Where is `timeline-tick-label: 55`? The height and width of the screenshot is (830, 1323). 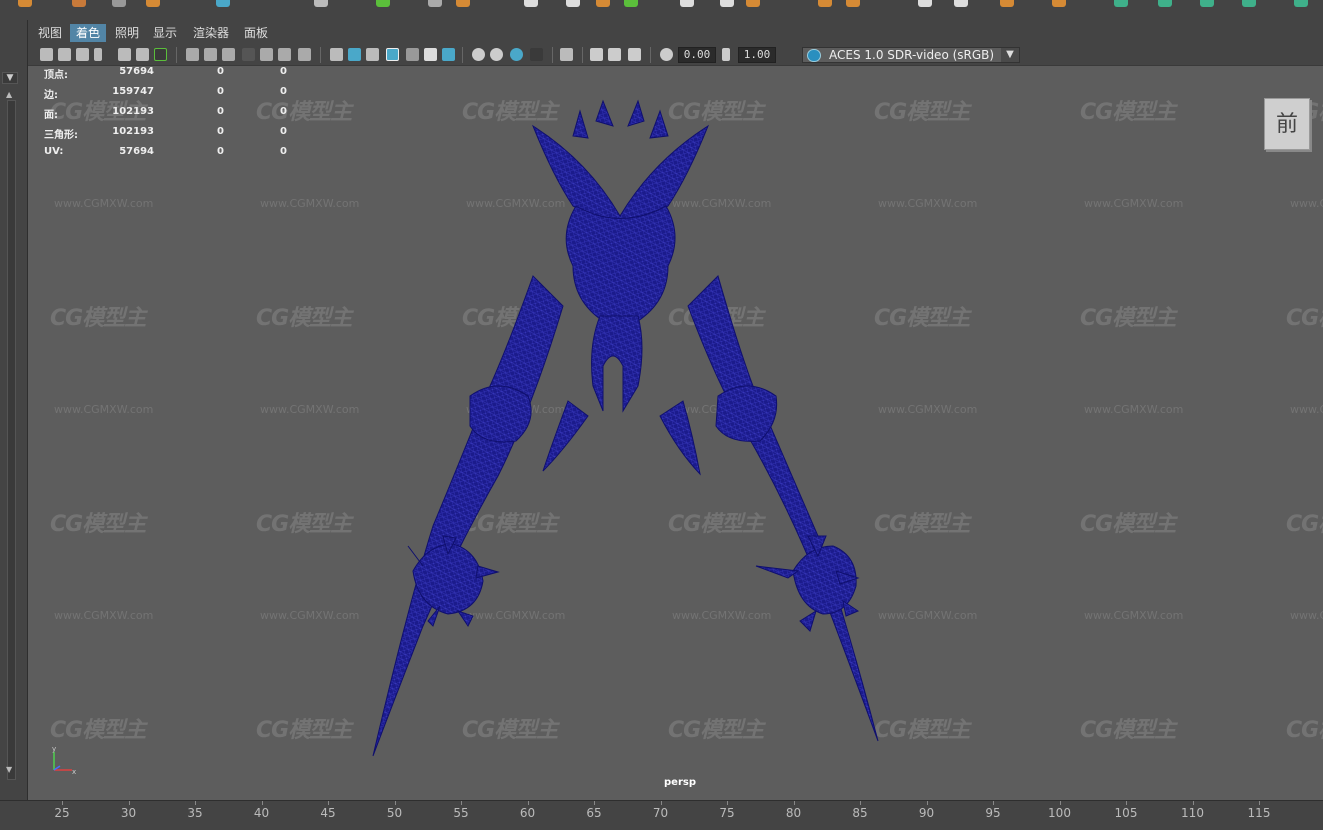 timeline-tick-label: 55 is located at coordinates (461, 813).